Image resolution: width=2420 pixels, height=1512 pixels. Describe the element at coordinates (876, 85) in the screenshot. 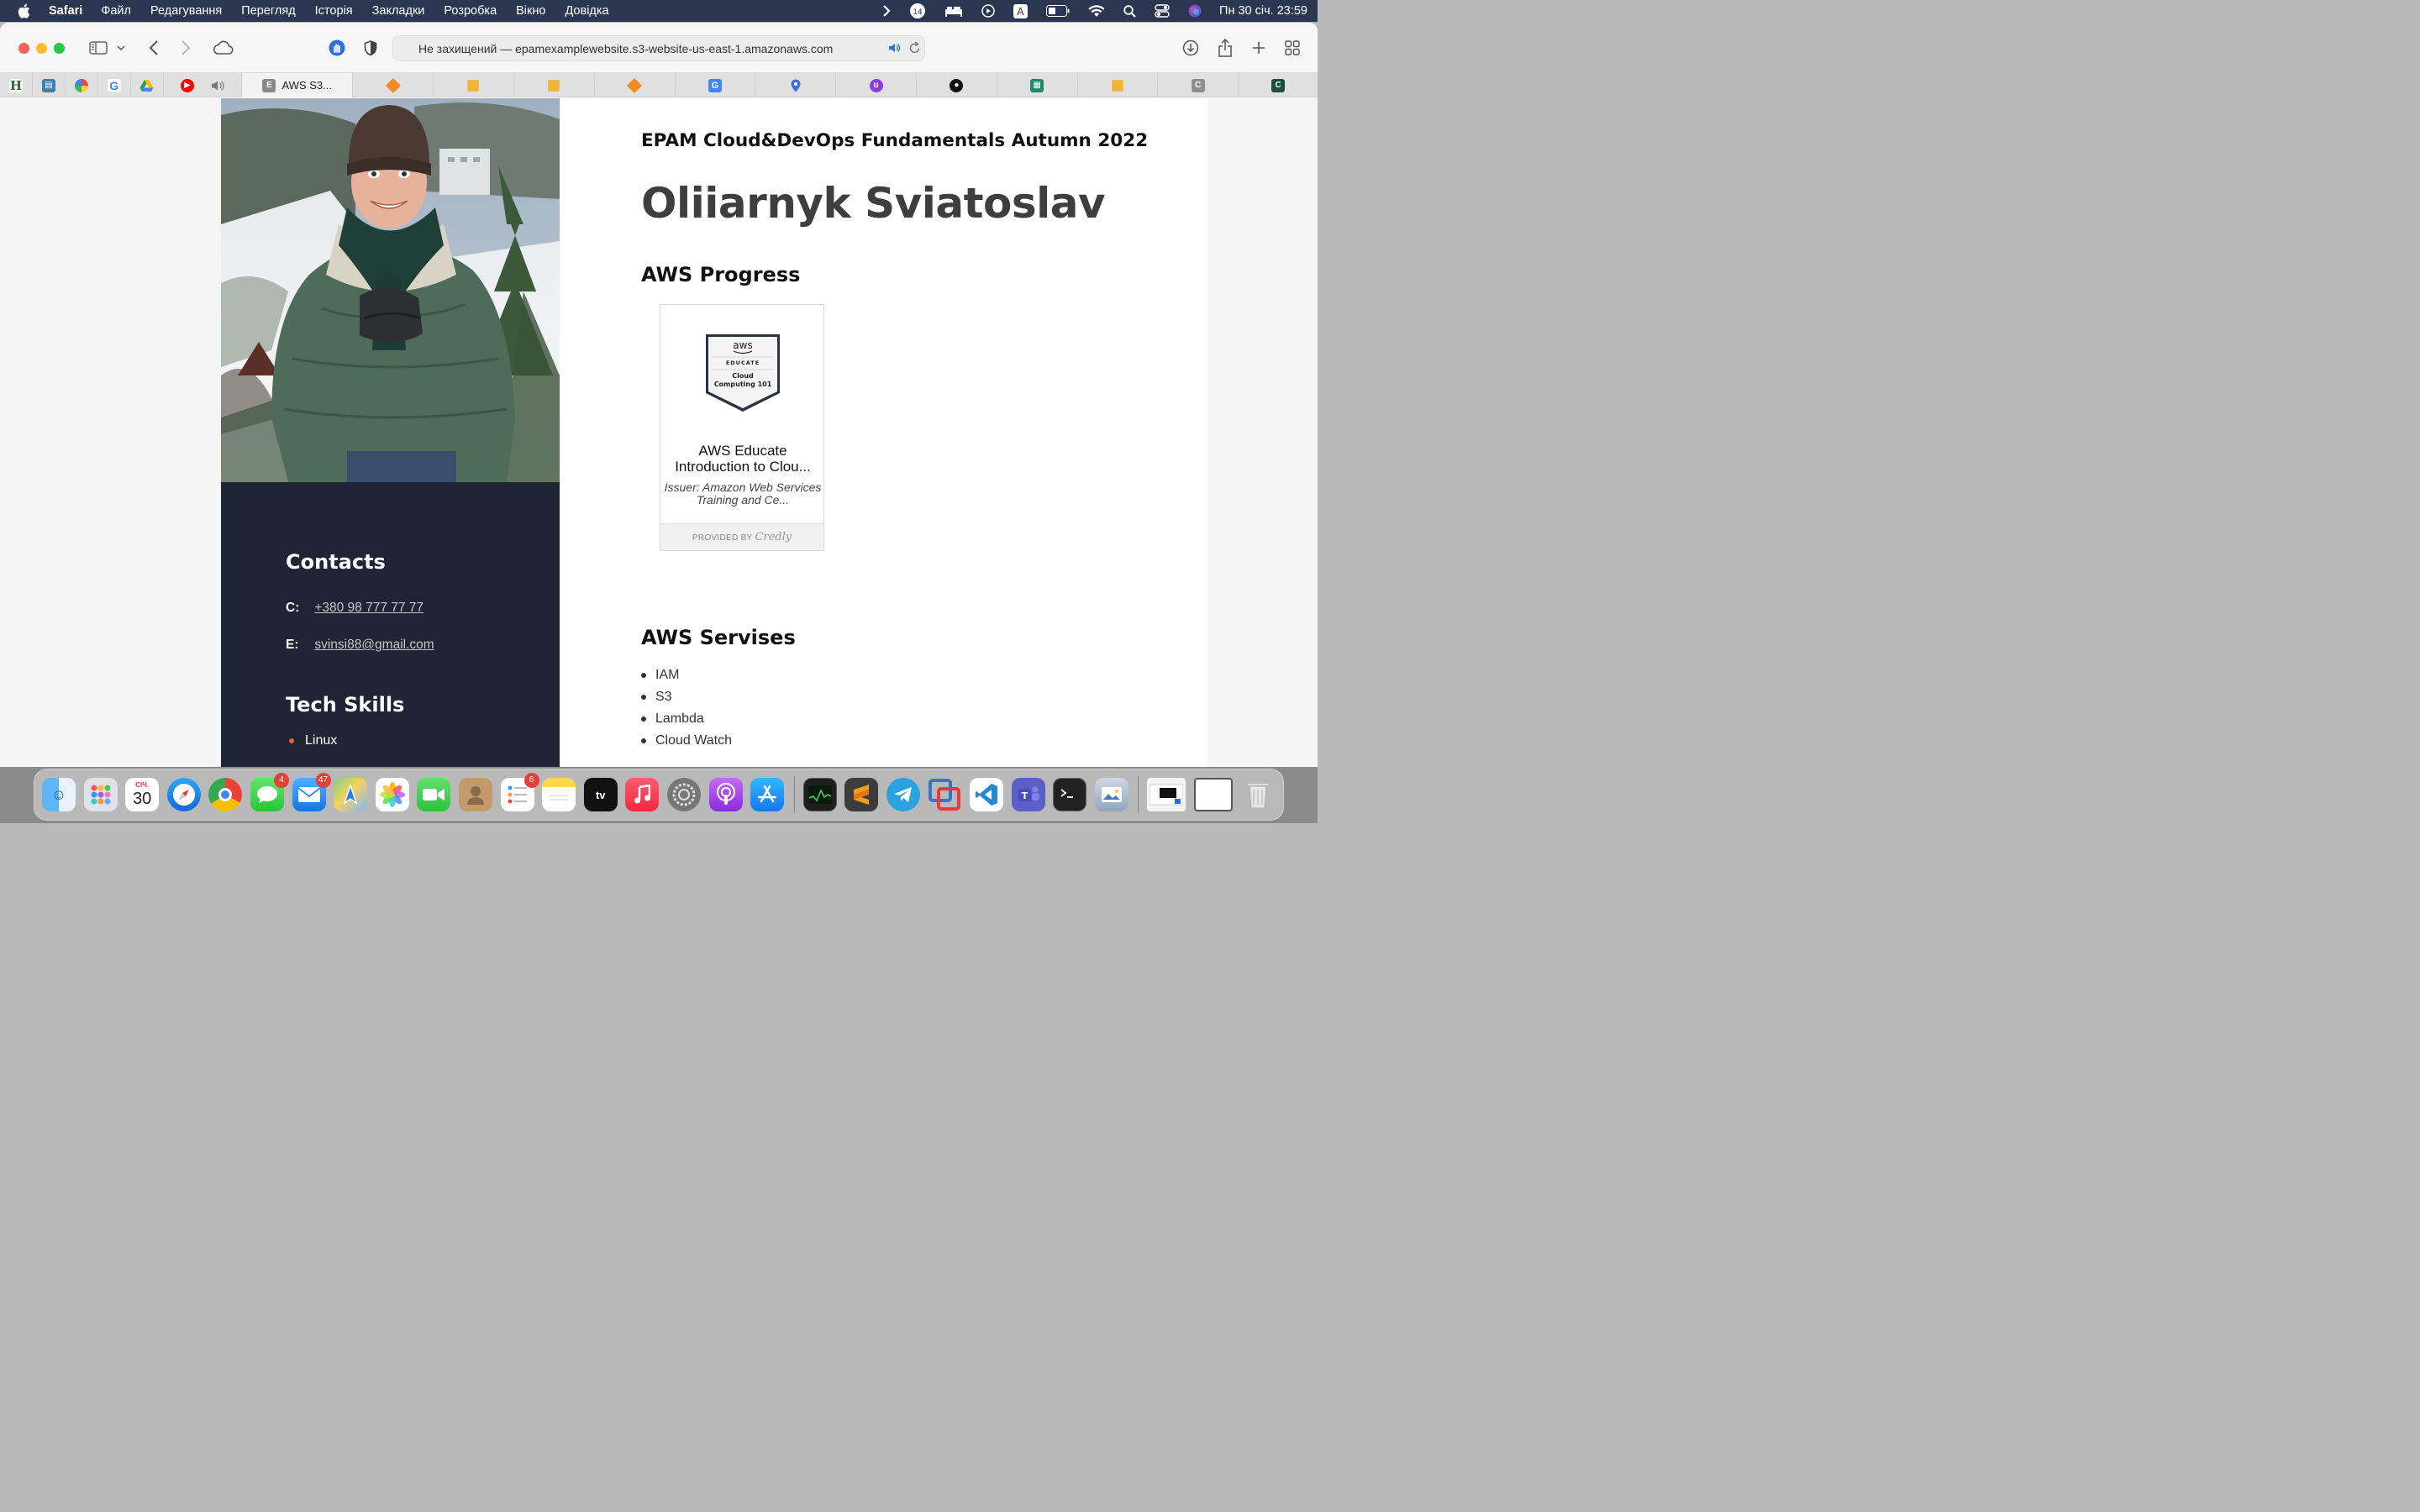

I see `tab-purple-u: u` at that location.